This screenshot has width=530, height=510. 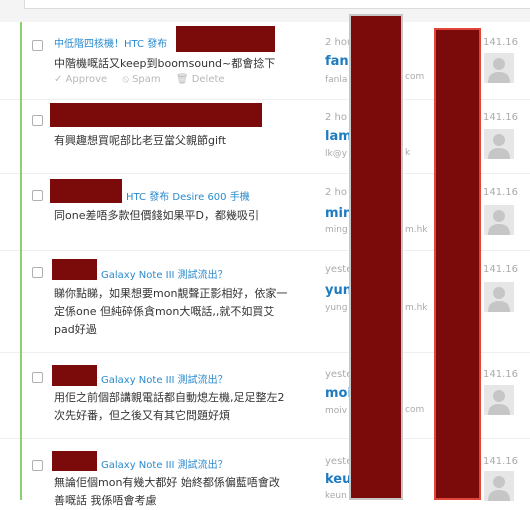 I want to click on comment-text: 無論佢個mon有幾大都好 始終都係偏藍唔會改 善嘅話 我係唔會考慮, so click(x=167, y=491).